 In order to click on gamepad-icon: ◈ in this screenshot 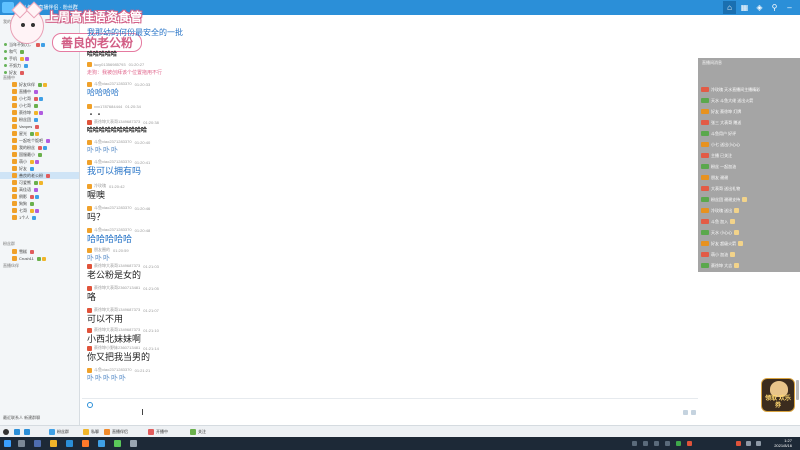, I will do `click(759, 7)`.